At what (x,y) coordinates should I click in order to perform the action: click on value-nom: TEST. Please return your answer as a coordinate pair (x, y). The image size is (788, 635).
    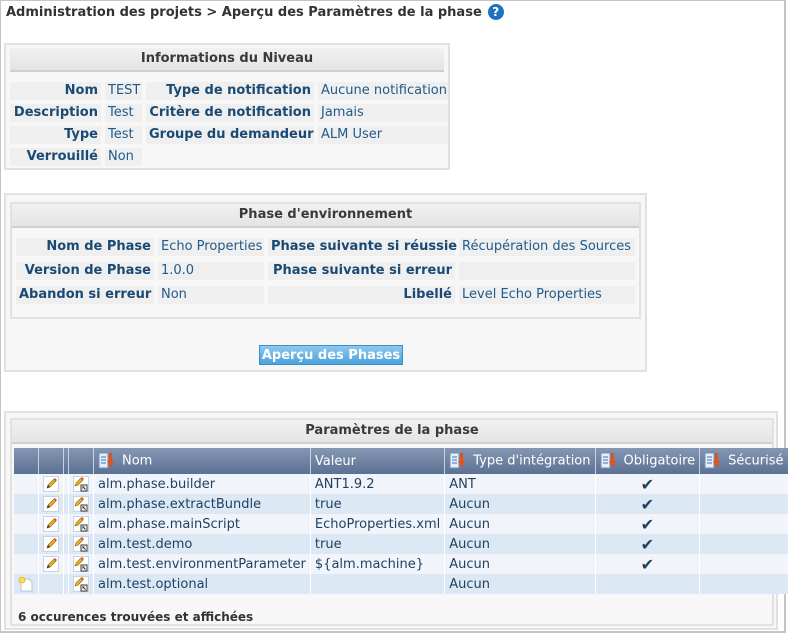
    Looking at the image, I should click on (123, 91).